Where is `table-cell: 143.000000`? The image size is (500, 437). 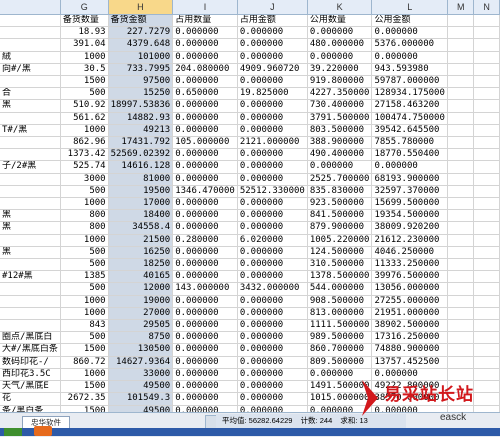
table-cell: 143.000000 is located at coordinates (205, 289).